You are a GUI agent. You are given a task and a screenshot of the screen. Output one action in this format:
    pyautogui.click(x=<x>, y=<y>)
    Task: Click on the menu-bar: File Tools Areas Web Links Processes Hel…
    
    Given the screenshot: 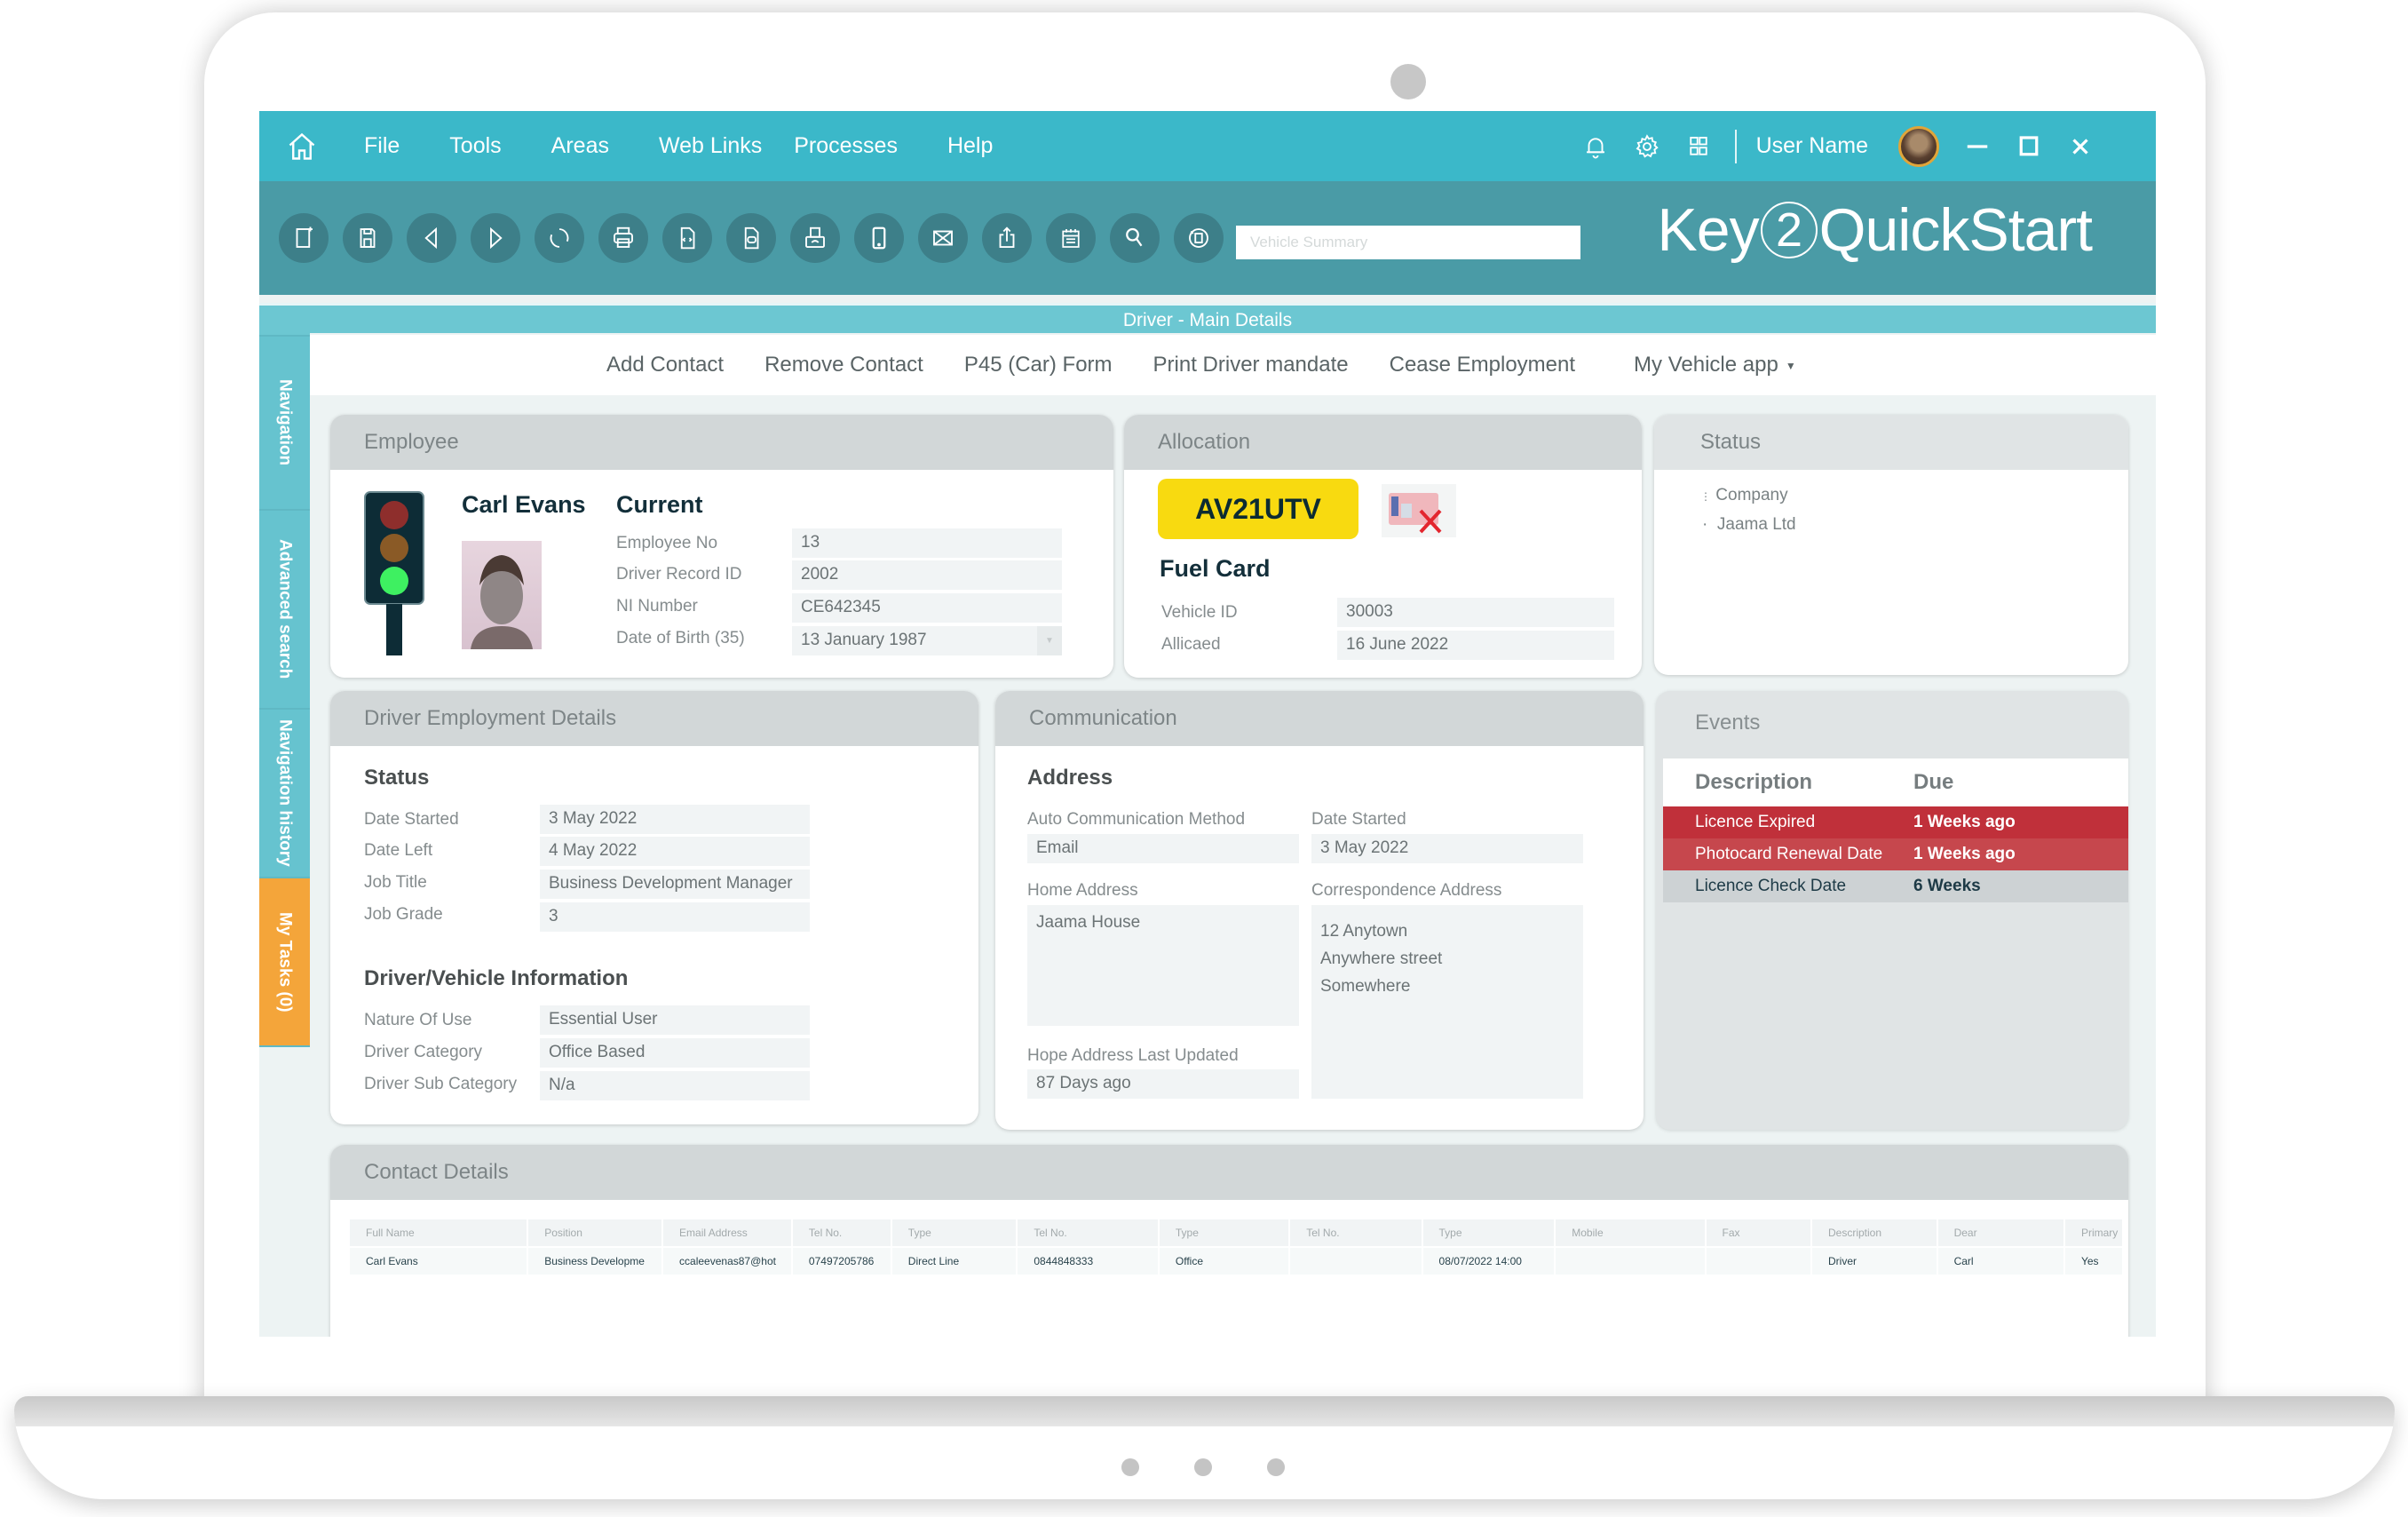 What is the action you would take?
    pyautogui.click(x=1207, y=146)
    